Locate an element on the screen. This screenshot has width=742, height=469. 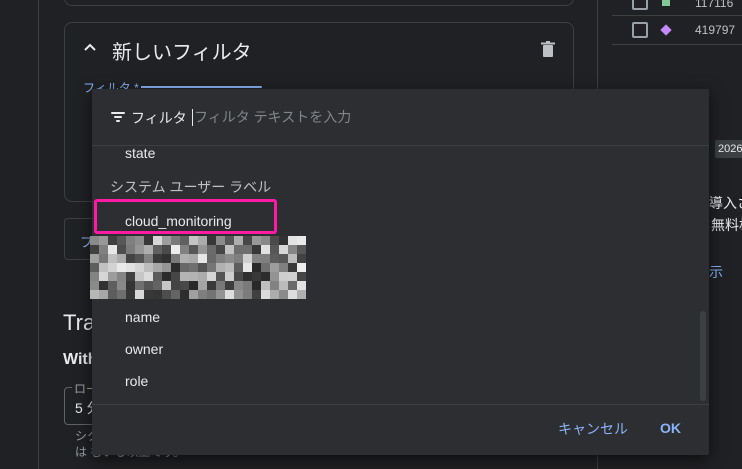
right-text-line1: 導入さ is located at coordinates (725, 203).